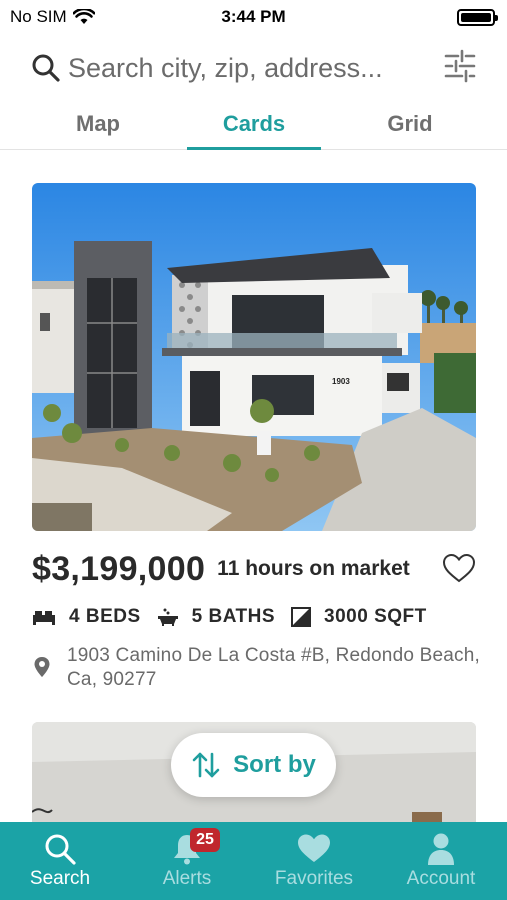 The image size is (507, 900). I want to click on listing-specs: 4 BEDS 5 BATHS 3000 SQFT, so click(237, 617).